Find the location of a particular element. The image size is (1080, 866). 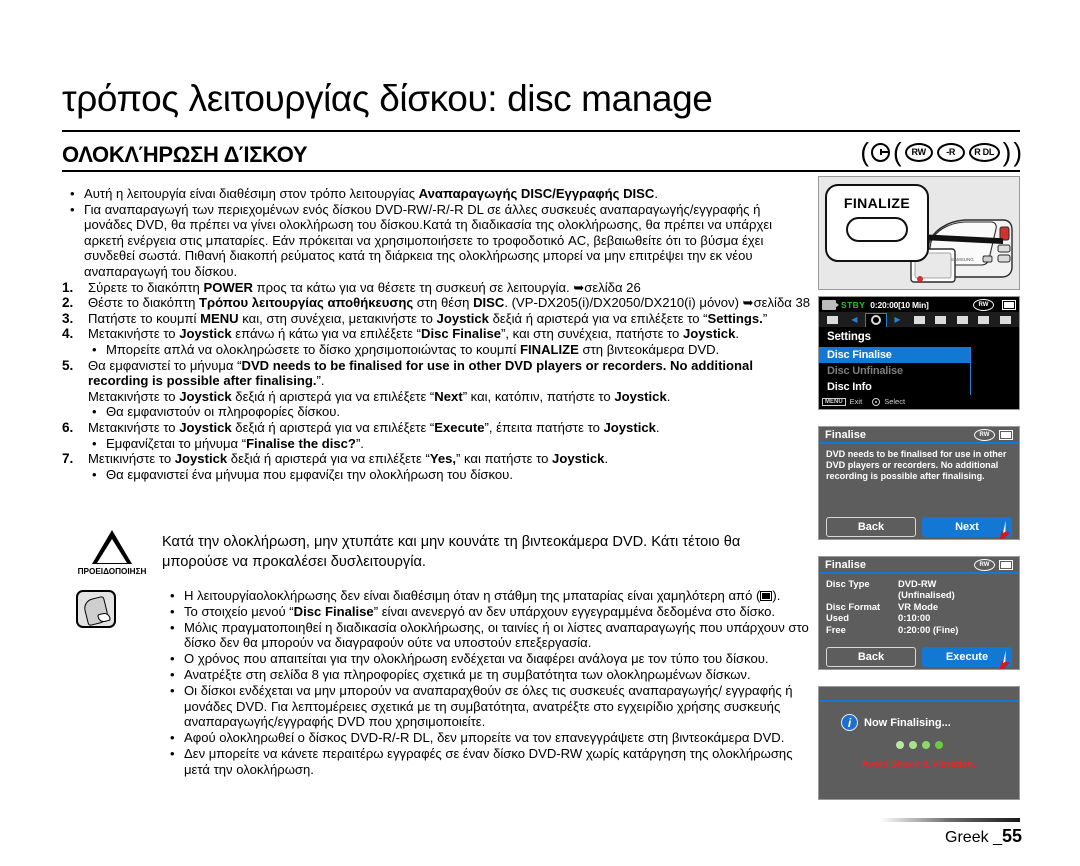

menu-item-disc-finalise: Disc Finalise is located at coordinates (895, 355).